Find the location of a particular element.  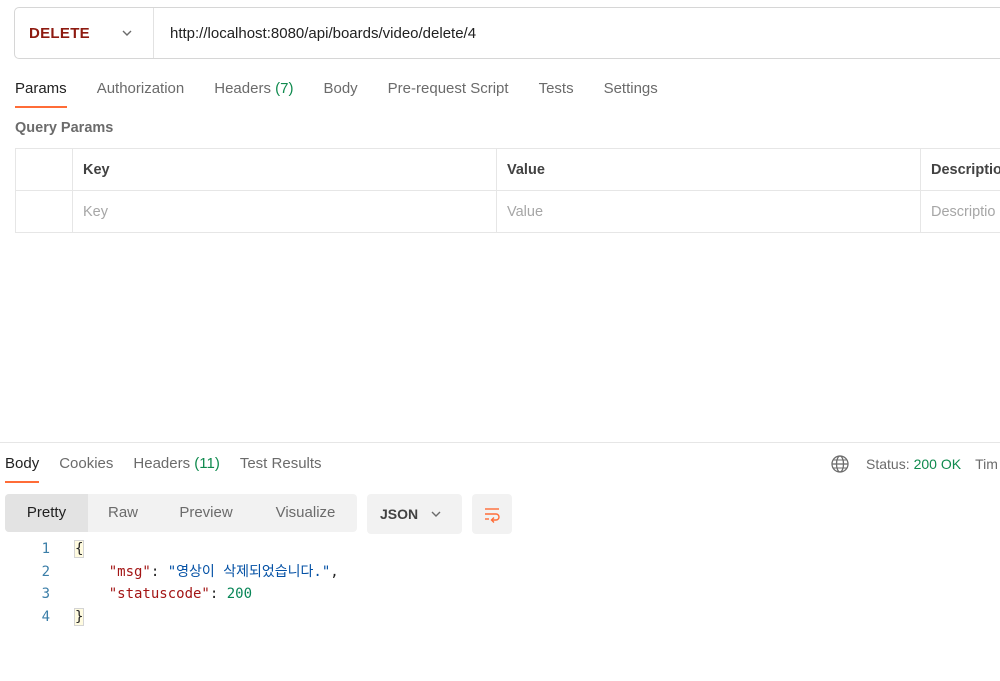

tab-cookies: Cookies is located at coordinates (86, 467).